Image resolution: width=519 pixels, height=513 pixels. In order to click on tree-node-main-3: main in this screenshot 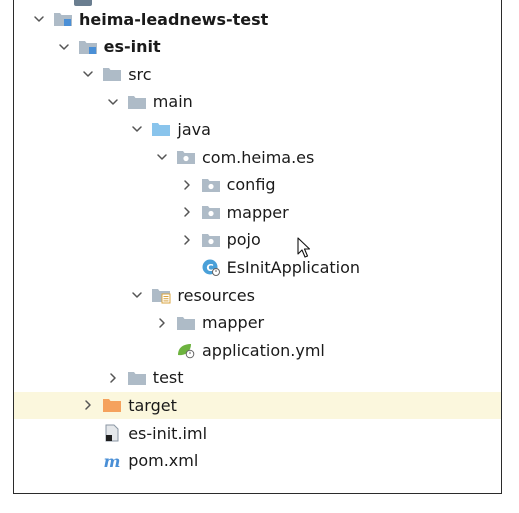, I will do `click(257, 101)`.